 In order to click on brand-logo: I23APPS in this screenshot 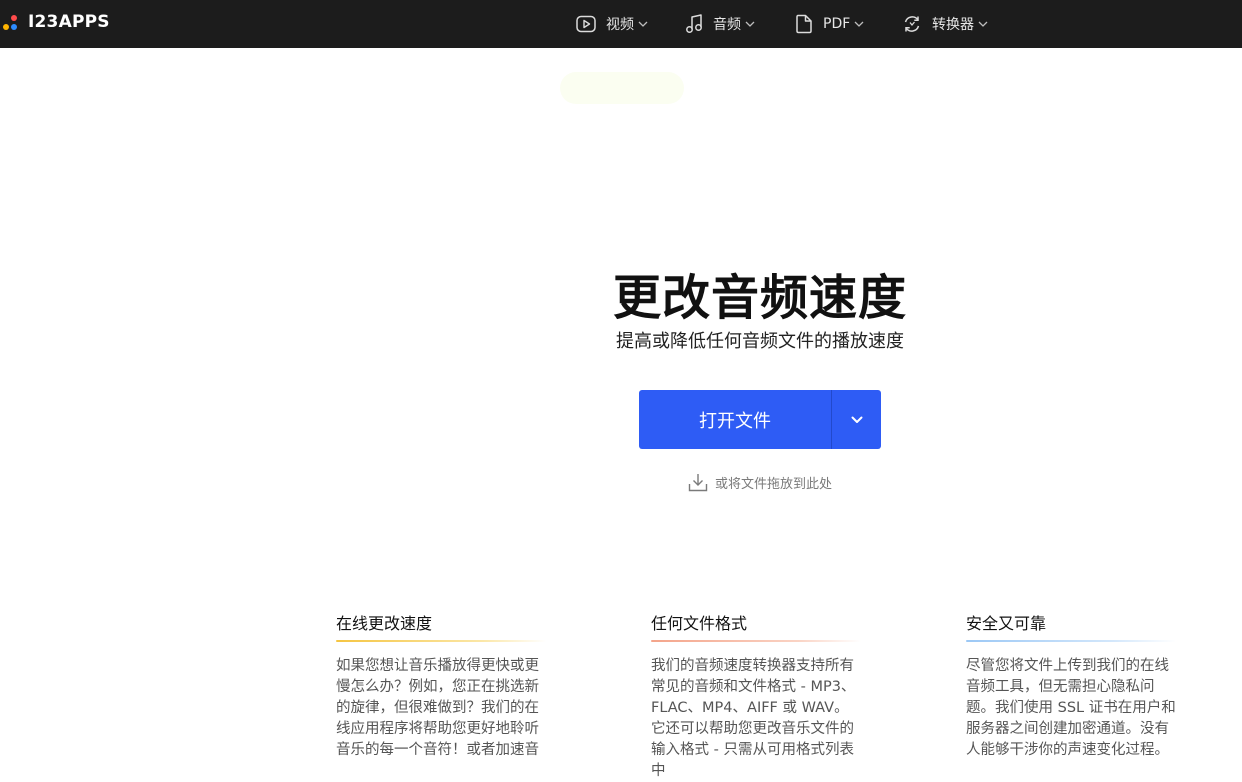, I will do `click(56, 22)`.